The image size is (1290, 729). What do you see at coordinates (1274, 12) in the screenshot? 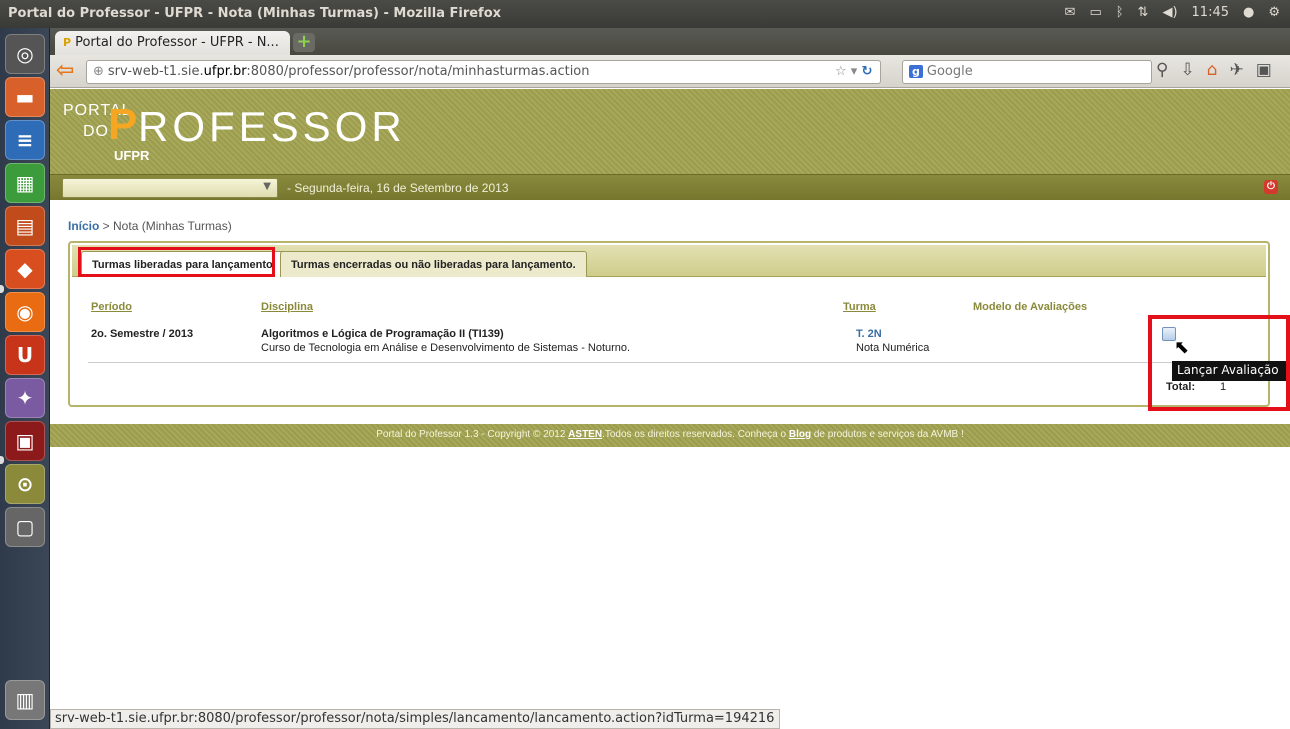
I see `gear-icon: ⚙` at bounding box center [1274, 12].